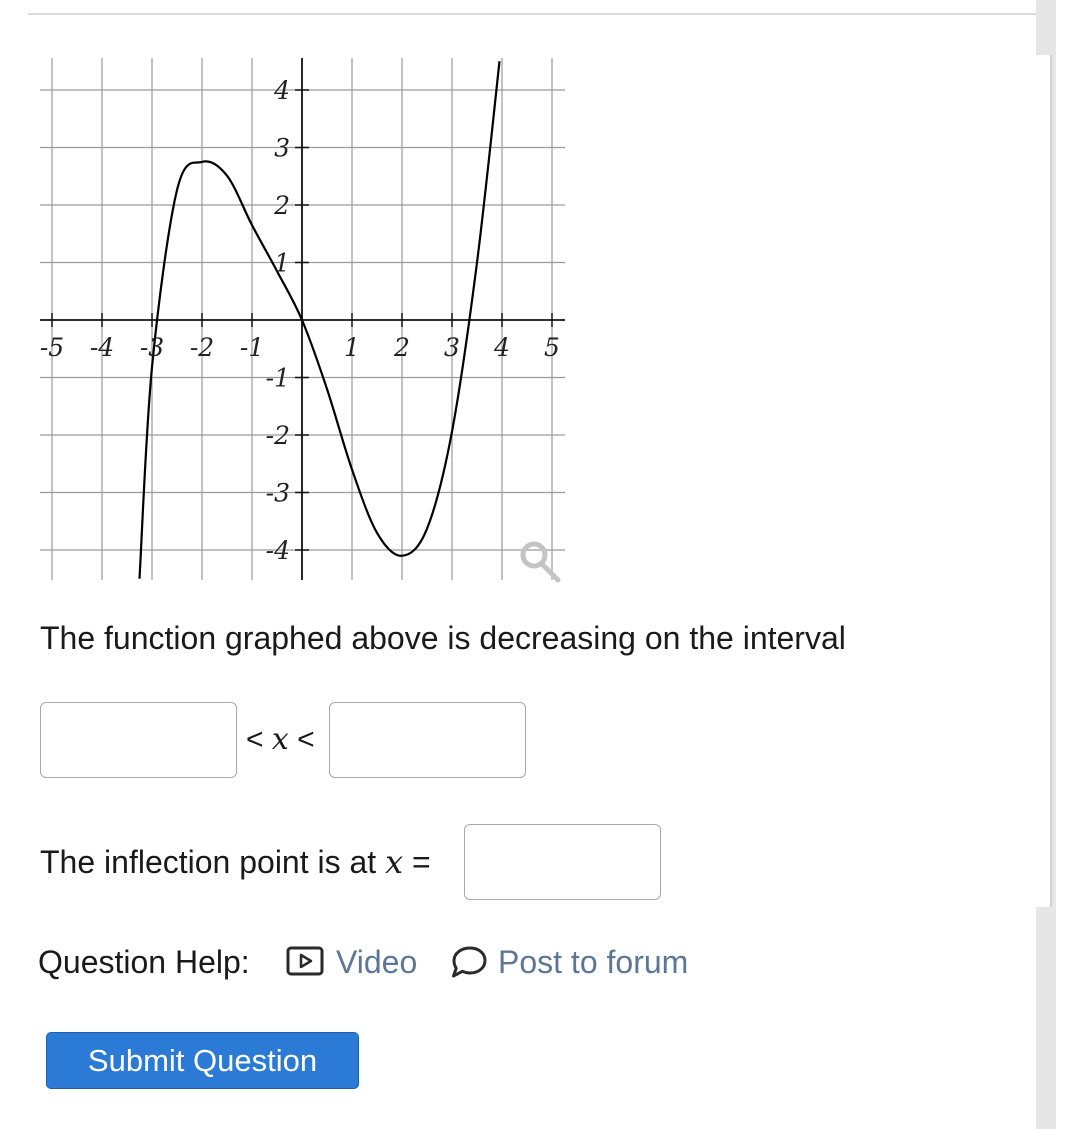  What do you see at coordinates (281, 90) in the screenshot?
I see `y-tick-label: 4` at bounding box center [281, 90].